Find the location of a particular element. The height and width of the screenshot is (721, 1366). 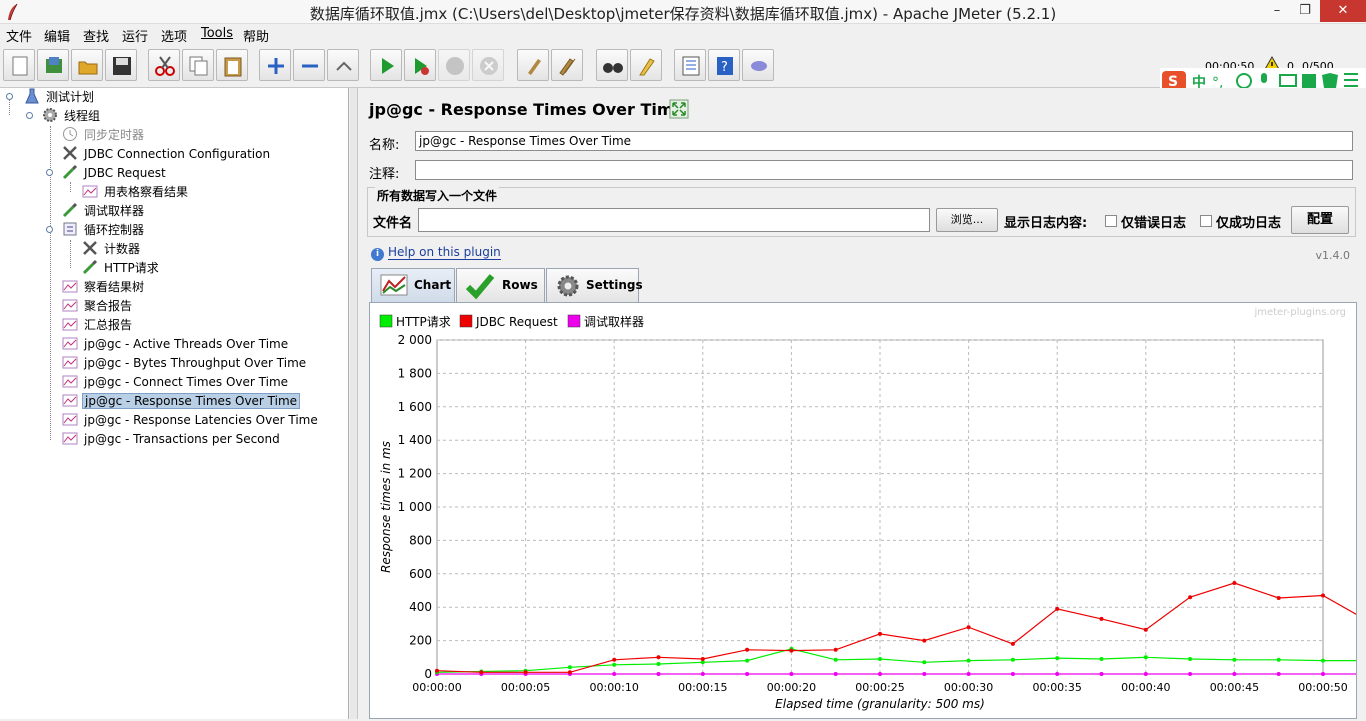

tree-item-active-threads: jp@gc - Active Threads Over Time is located at coordinates (176, 344).